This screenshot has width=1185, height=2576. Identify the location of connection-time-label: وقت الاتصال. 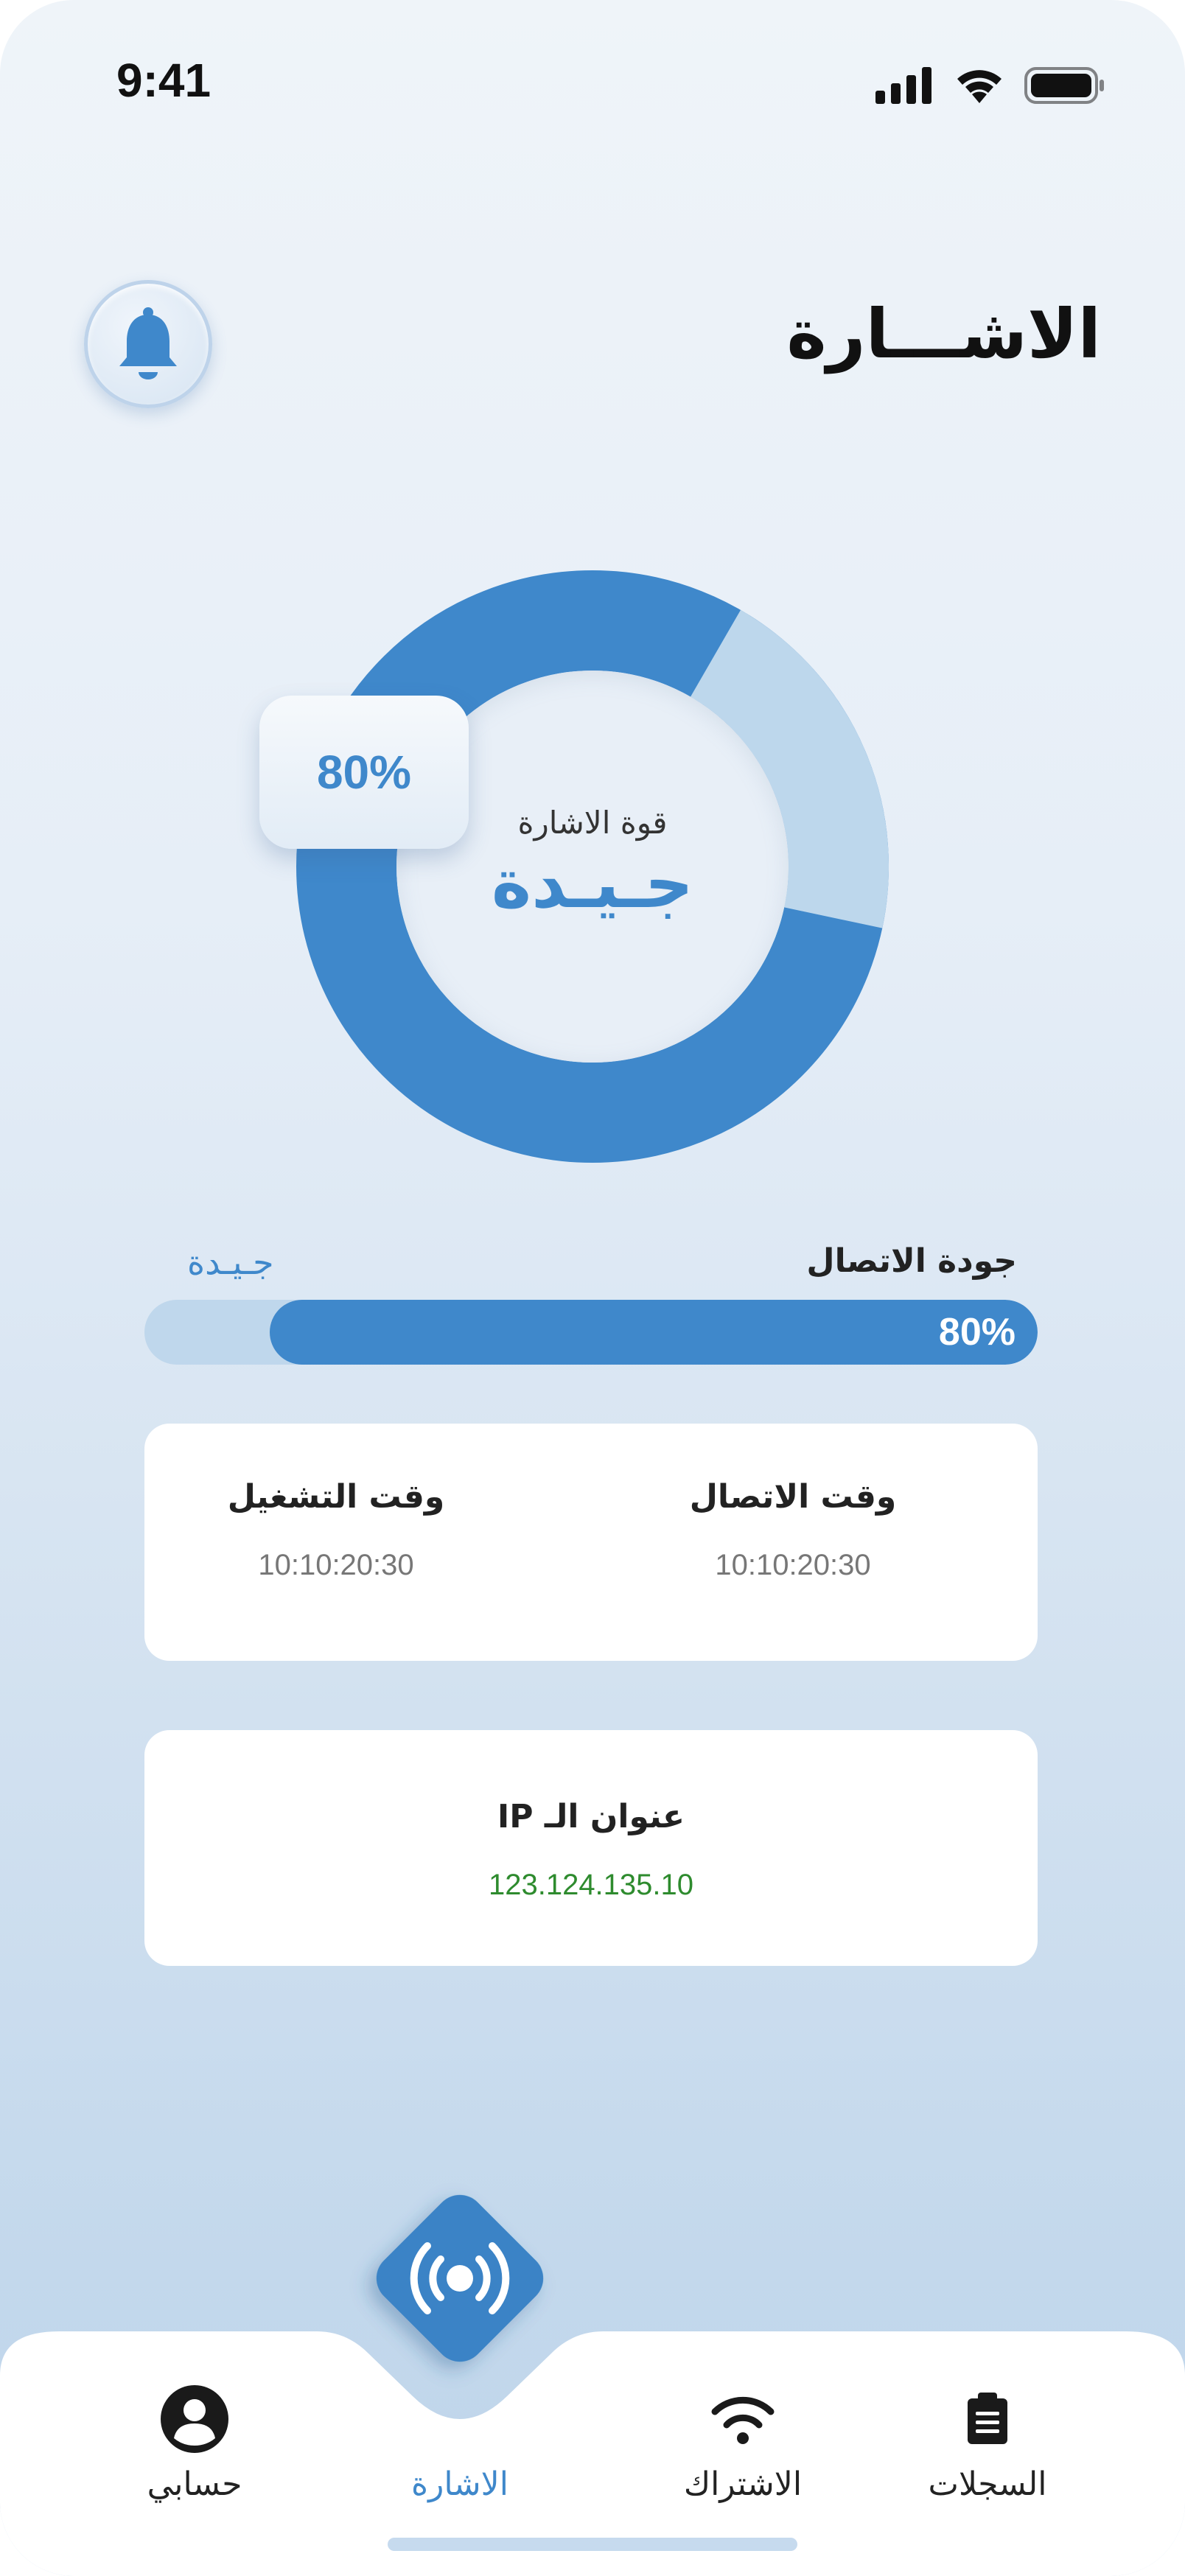
(793, 1497).